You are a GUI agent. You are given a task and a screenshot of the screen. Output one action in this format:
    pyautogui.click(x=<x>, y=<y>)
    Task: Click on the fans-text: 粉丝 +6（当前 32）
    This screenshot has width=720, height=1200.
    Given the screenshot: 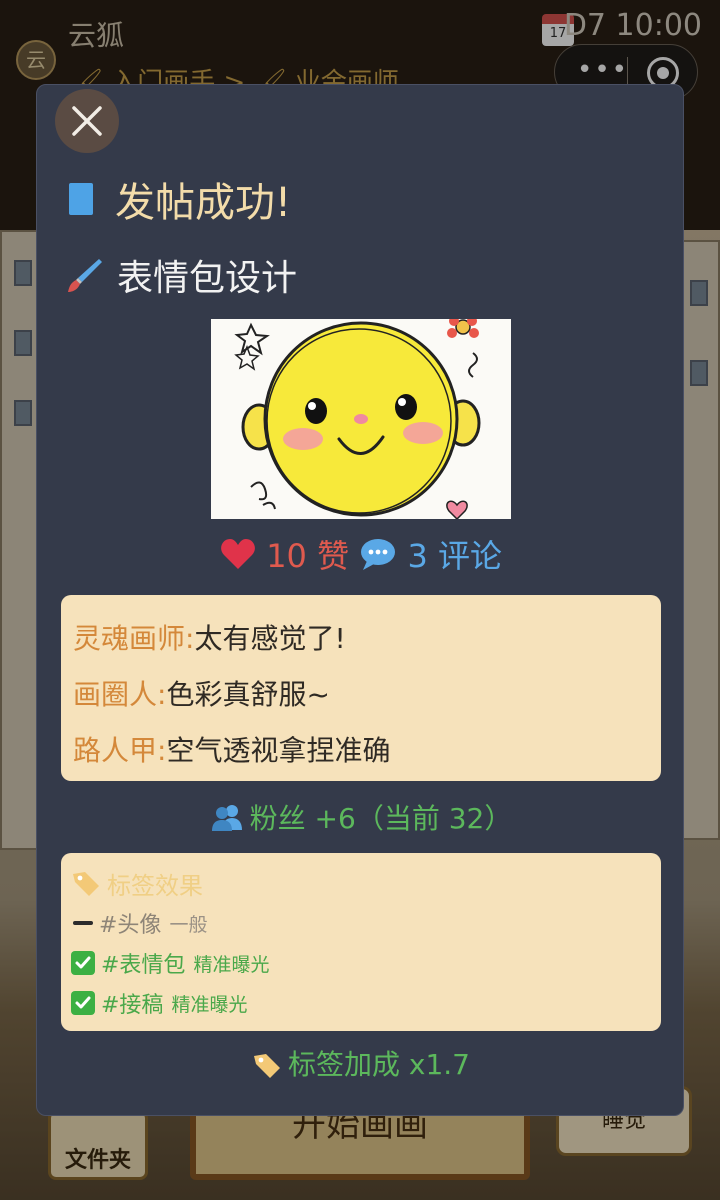 What is the action you would take?
    pyautogui.click(x=381, y=818)
    